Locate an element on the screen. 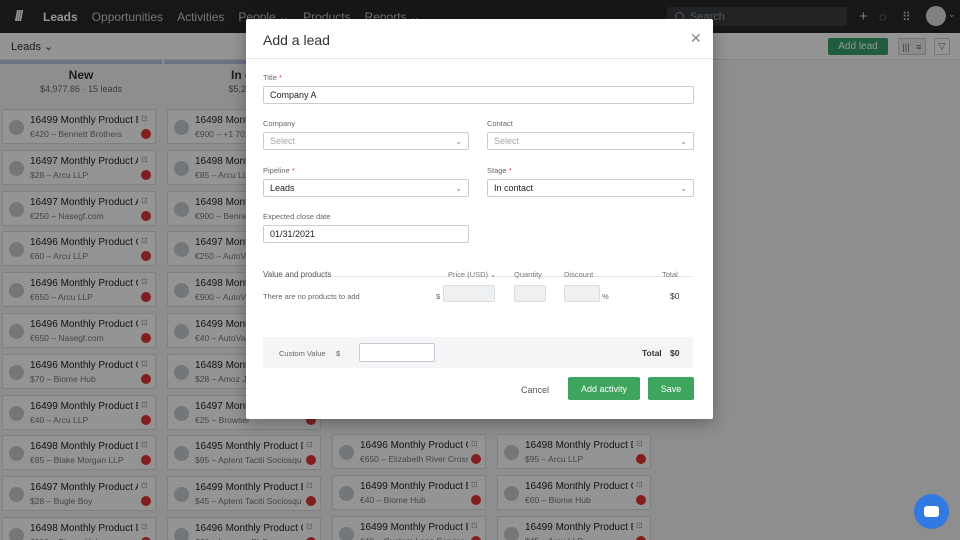 The height and width of the screenshot is (540, 960). summary-total-value: $0 is located at coordinates (675, 353).